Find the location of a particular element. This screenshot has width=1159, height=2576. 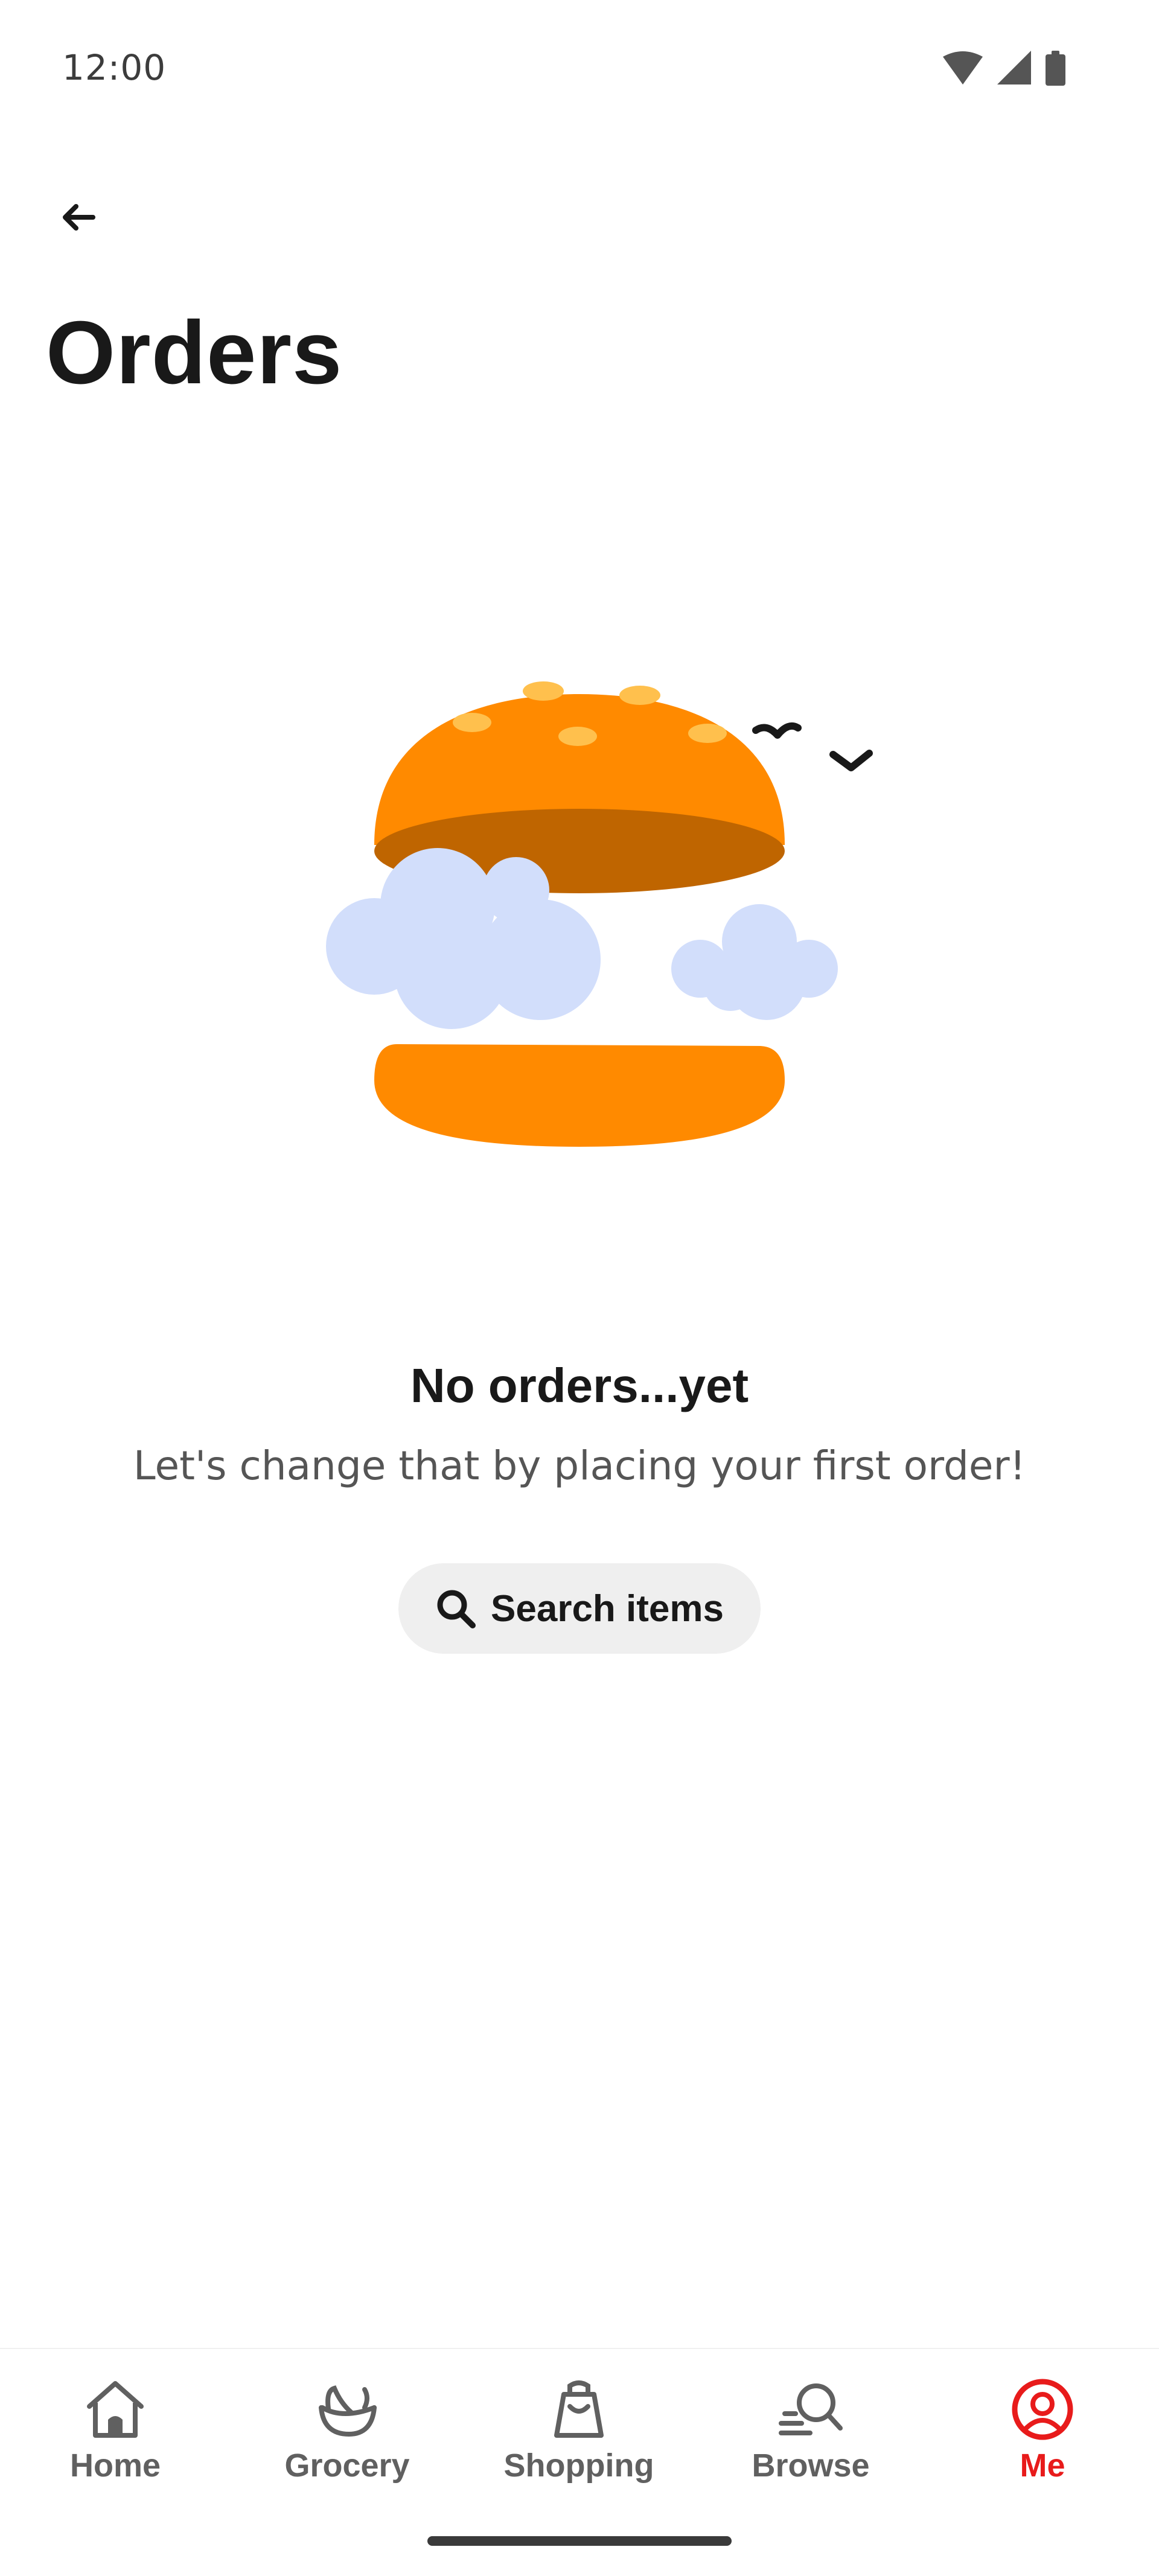

nav-item-home: Home is located at coordinates (115, 2439).